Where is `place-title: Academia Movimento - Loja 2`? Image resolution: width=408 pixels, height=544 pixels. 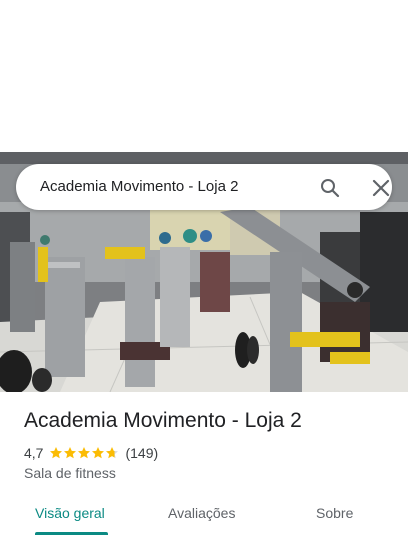
place-title: Academia Movimento - Loja 2 is located at coordinates (163, 420).